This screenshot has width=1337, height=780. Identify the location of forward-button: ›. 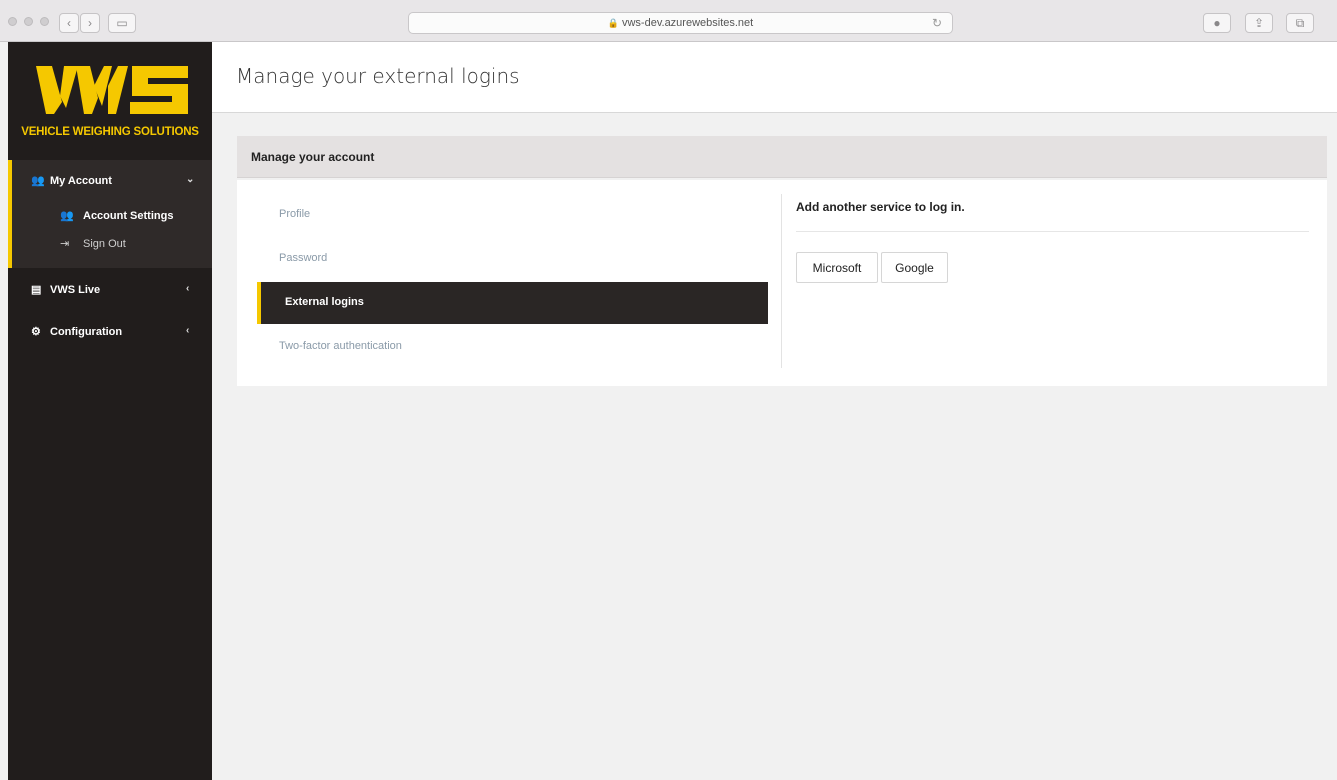
(90, 23).